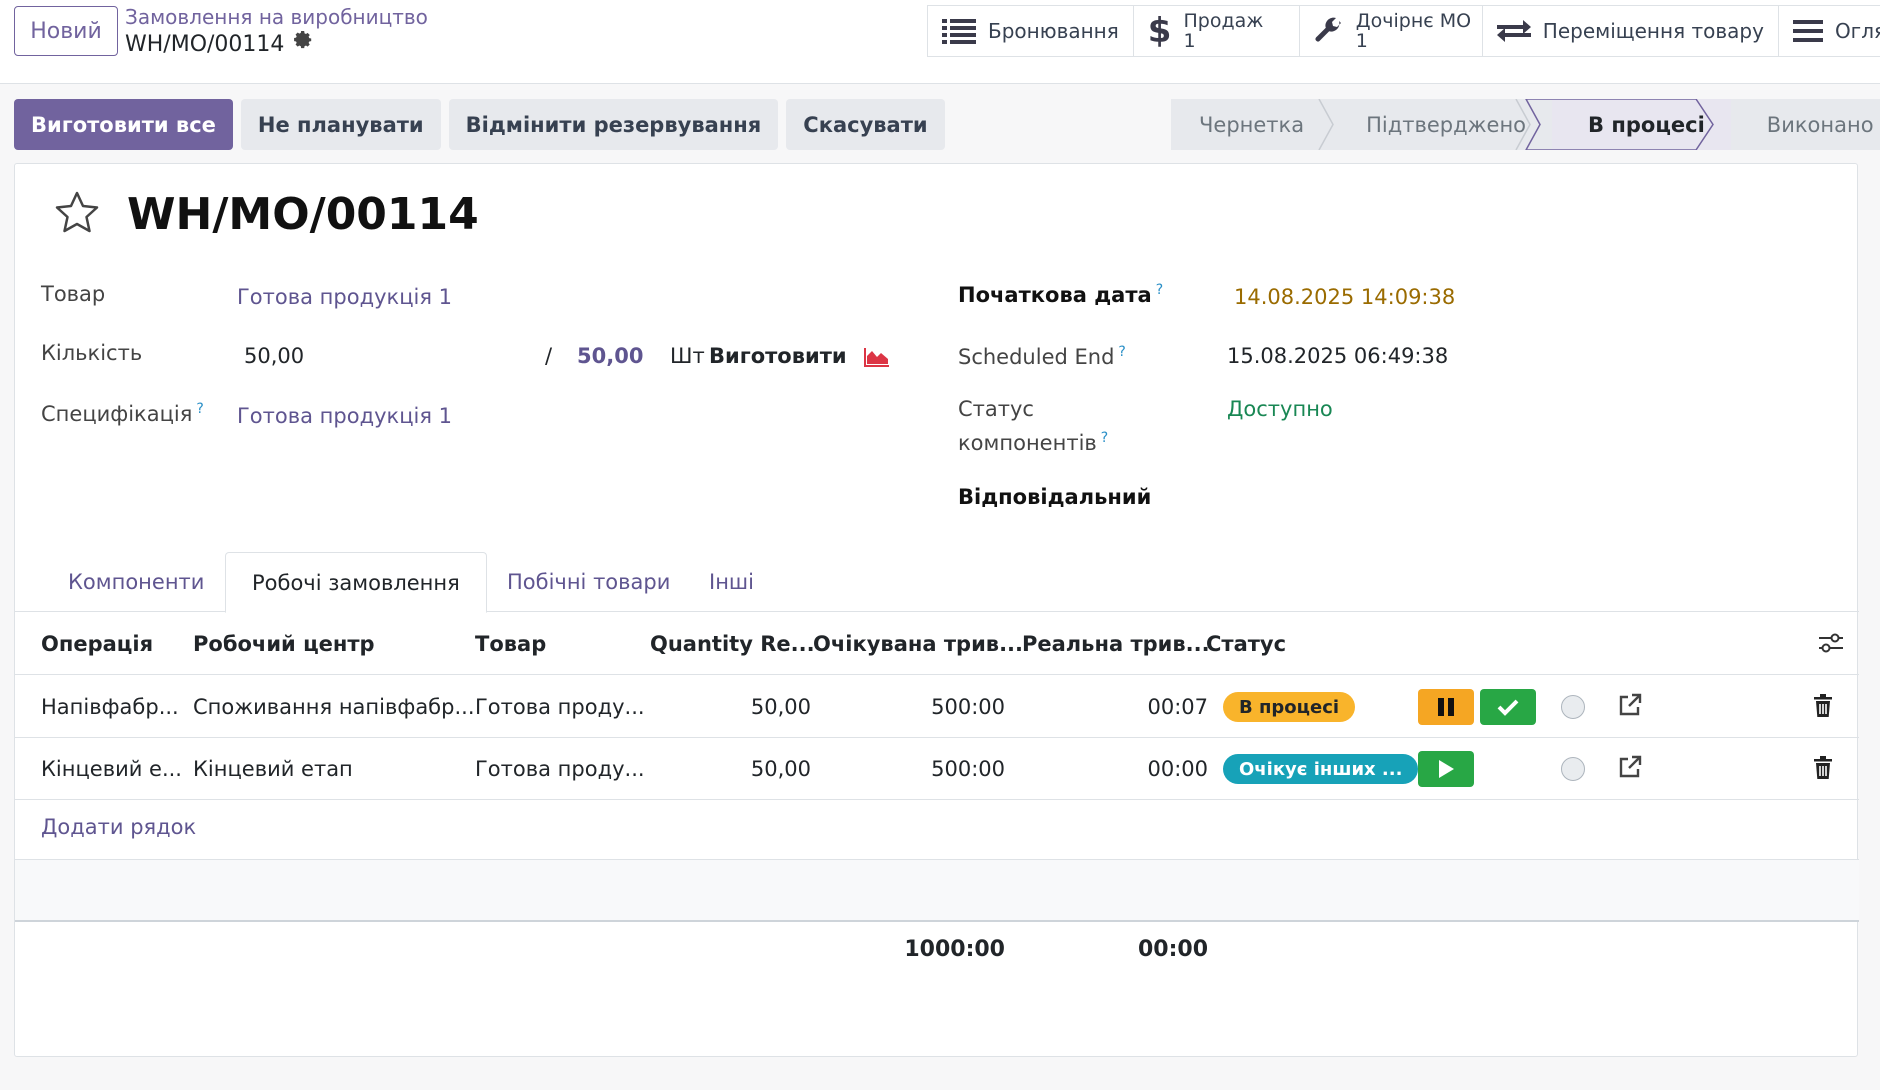 This screenshot has width=1880, height=1090. Describe the element at coordinates (344, 297) in the screenshot. I see `product-value: Готова продукція 1` at that location.